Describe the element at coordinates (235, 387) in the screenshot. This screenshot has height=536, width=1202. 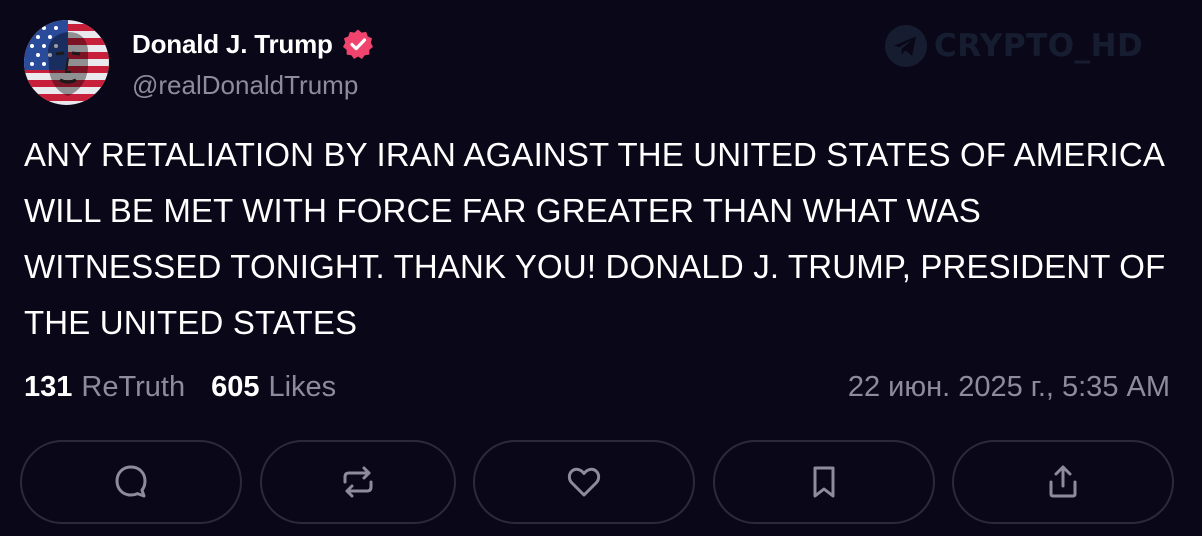
I see `likes-count: 605` at that location.